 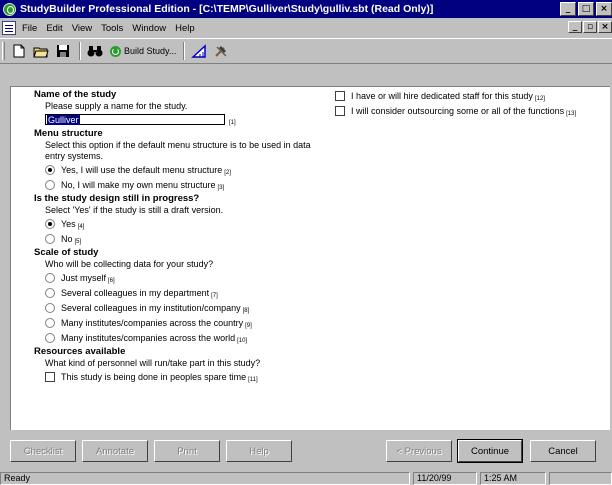 What do you see at coordinates (490, 451) in the screenshot?
I see `continue-button: Continue` at bounding box center [490, 451].